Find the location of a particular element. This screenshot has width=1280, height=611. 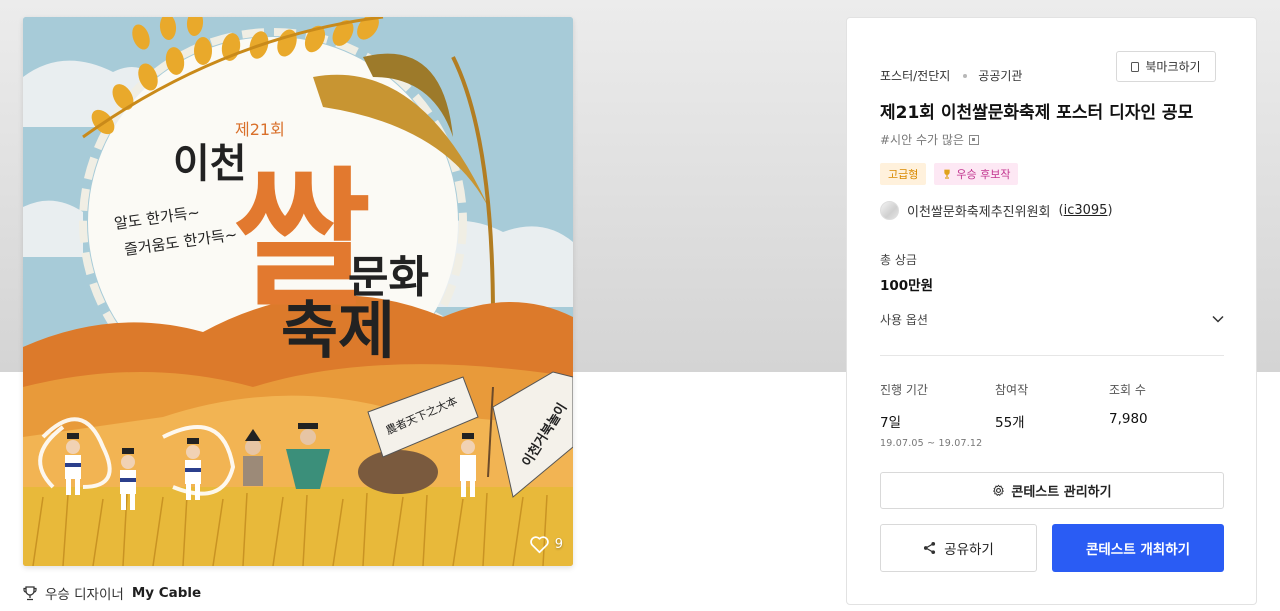

manage-contest-label: 콘테스트 관리하기 is located at coordinates (1061, 492).